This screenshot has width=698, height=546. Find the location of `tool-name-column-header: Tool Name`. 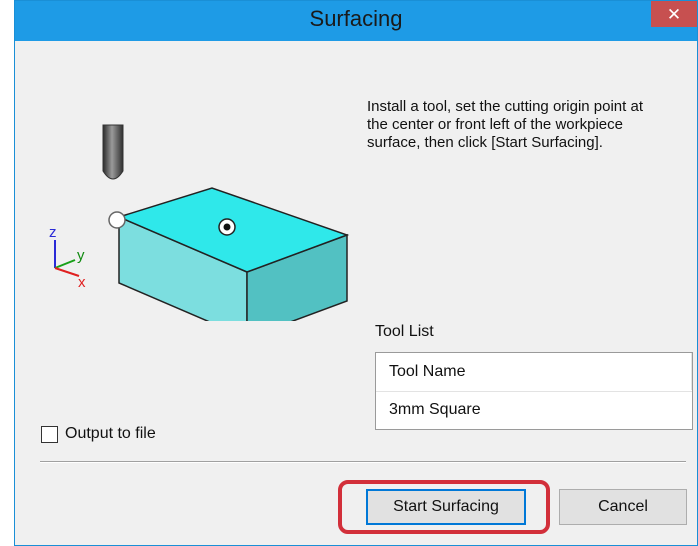

tool-name-column-header: Tool Name is located at coordinates (534, 372).